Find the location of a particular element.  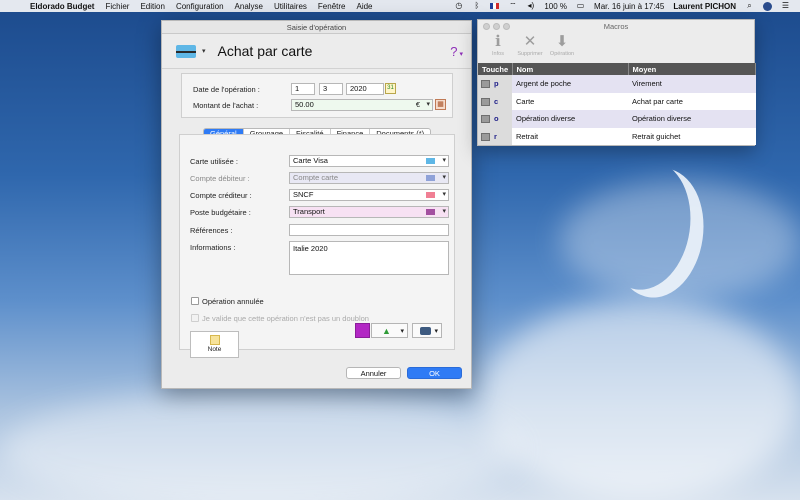

macro-name: Retrait is located at coordinates (570, 136).